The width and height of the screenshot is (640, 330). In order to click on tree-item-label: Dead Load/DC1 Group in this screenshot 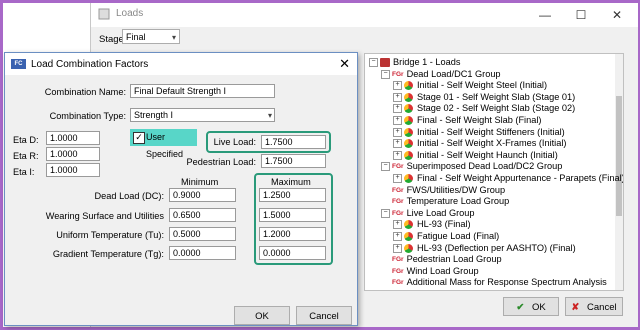, I will do `click(453, 73)`.